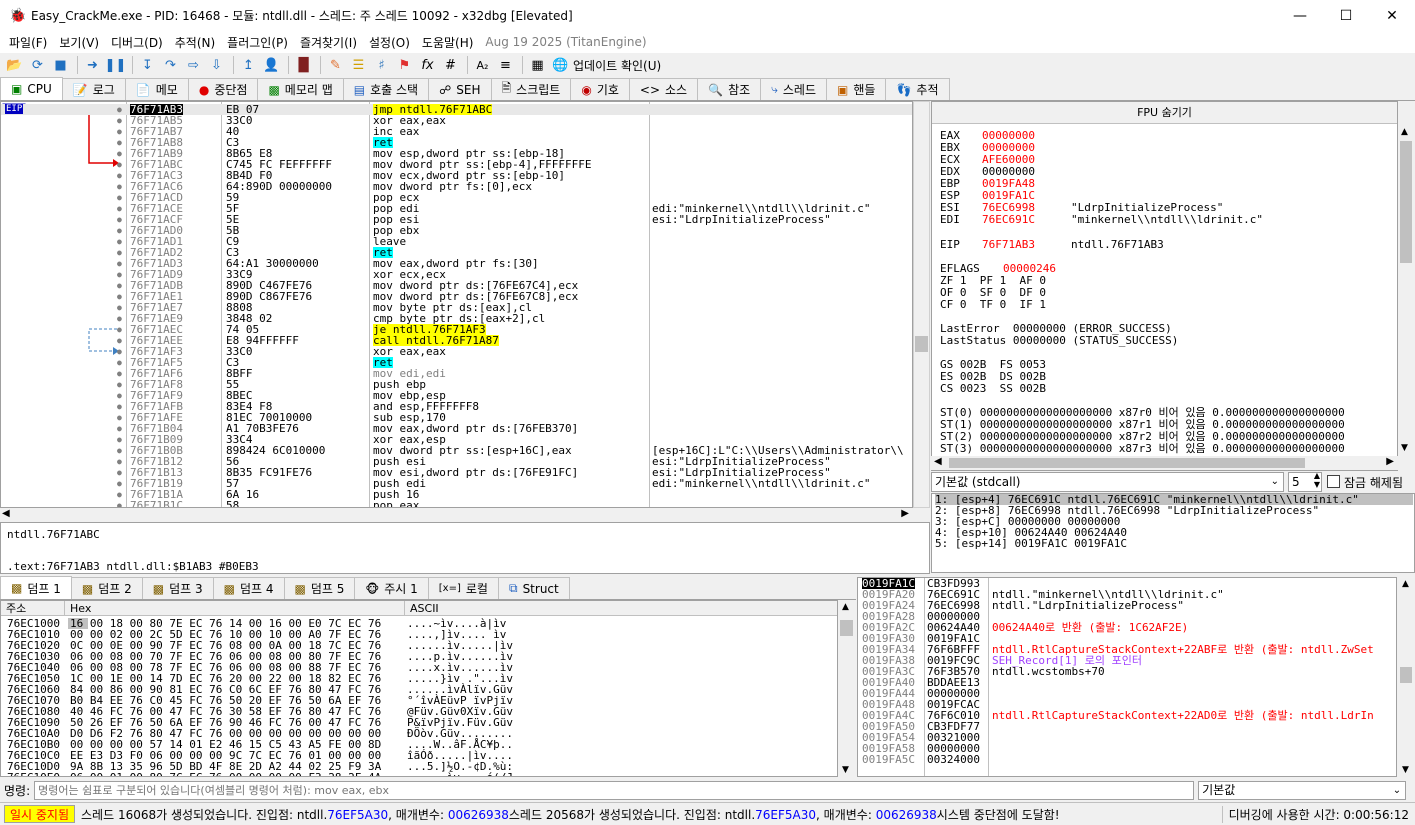 This screenshot has width=1415, height=825. What do you see at coordinates (427, 65) in the screenshot?
I see `functions-icon: fx` at bounding box center [427, 65].